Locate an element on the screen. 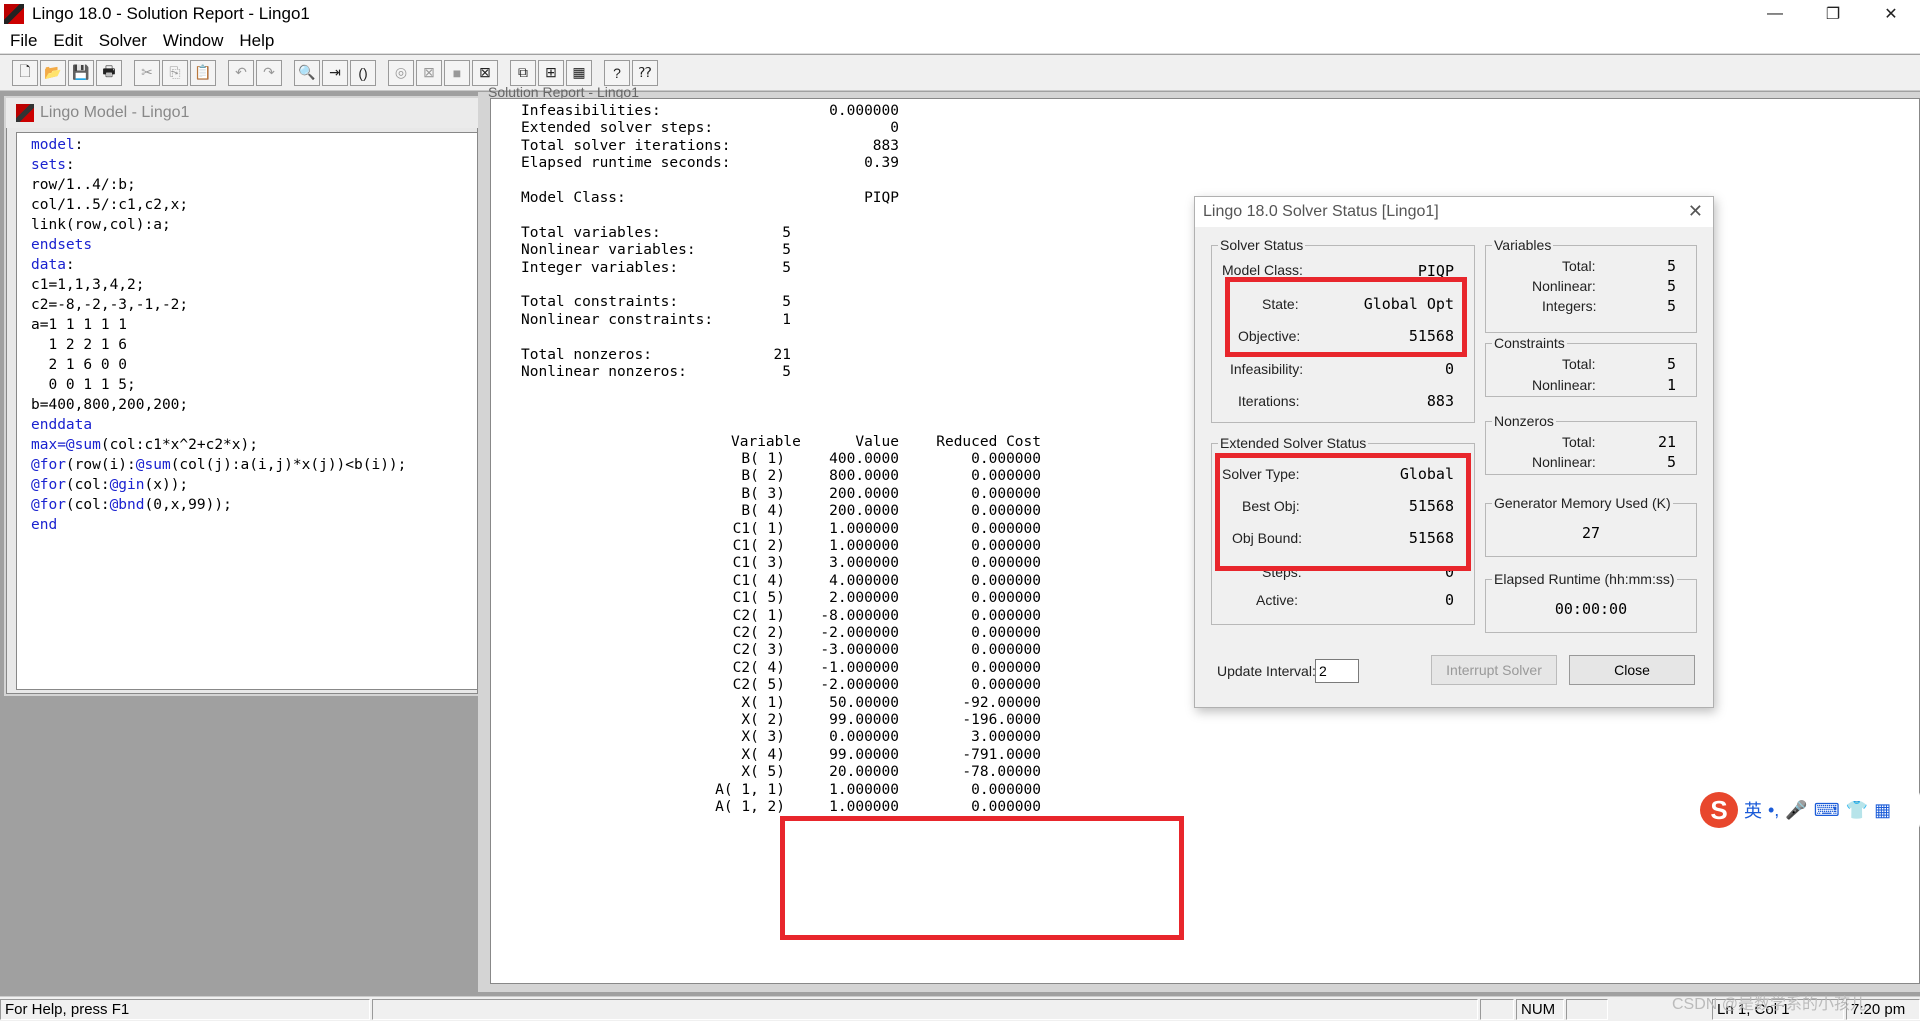 The image size is (1920, 1021). menu-help: Help is located at coordinates (256, 41).